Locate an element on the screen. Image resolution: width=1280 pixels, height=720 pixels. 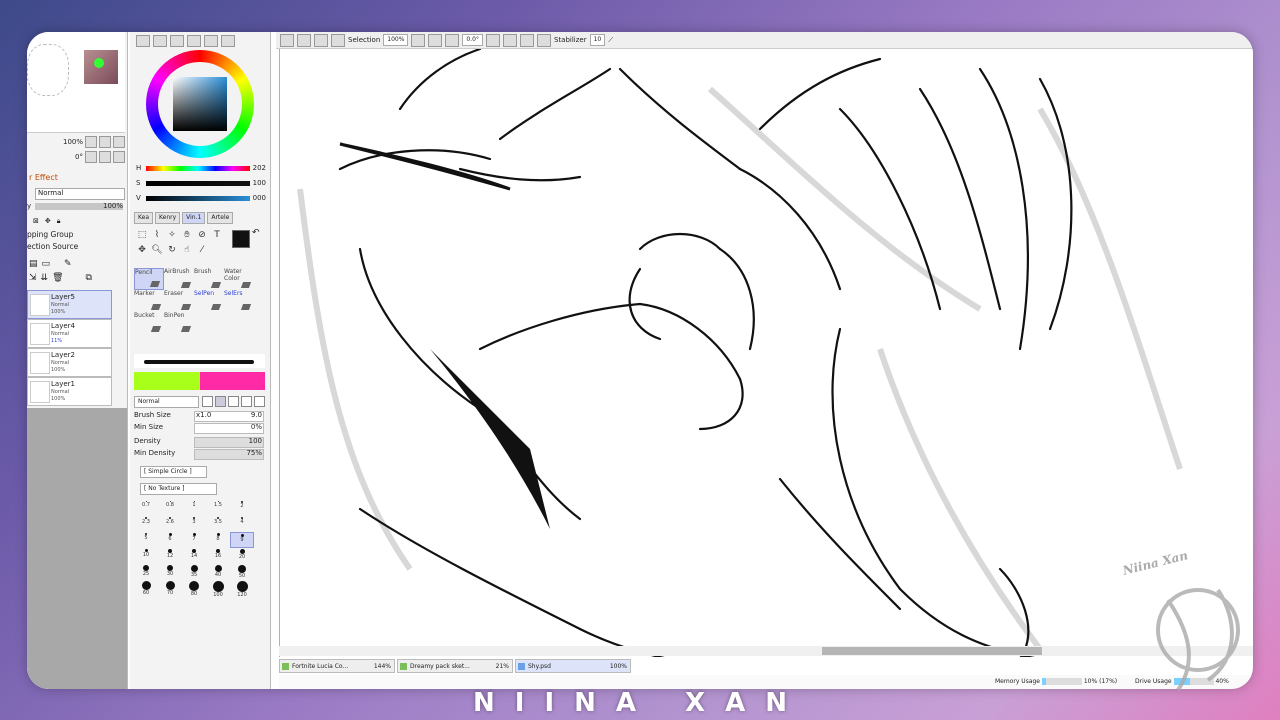
blend-mode-select: Normal is located at coordinates (80, 194).